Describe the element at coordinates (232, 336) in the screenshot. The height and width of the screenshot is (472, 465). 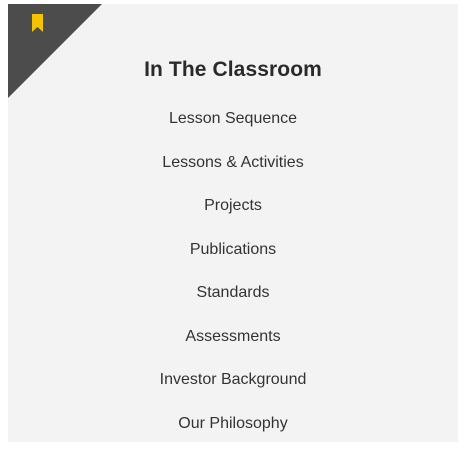
I see `assessments-link: Assessments` at that location.